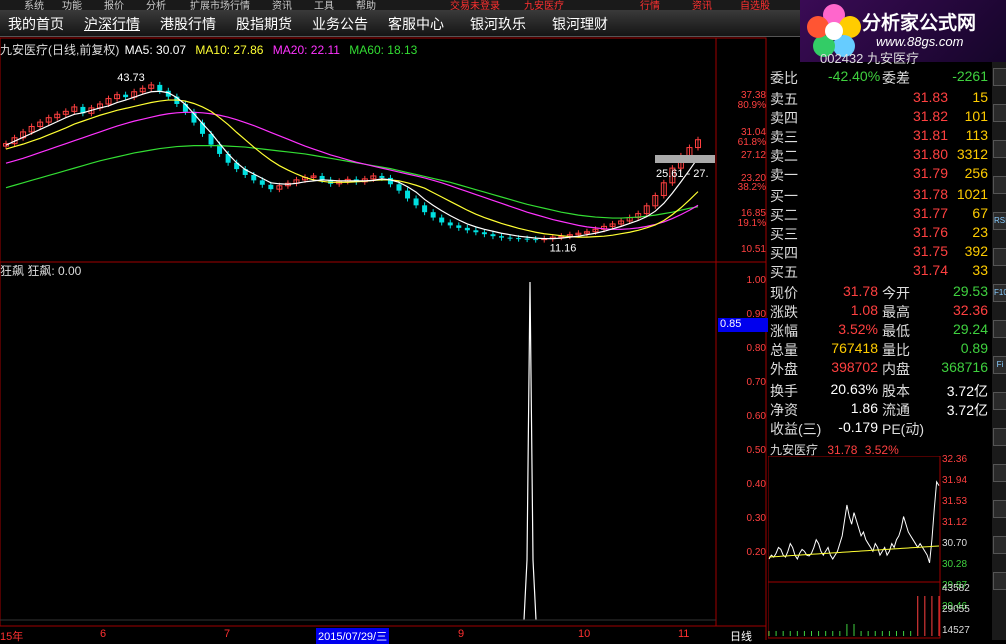  I want to click on stat-value: 1.08, so click(864, 310).